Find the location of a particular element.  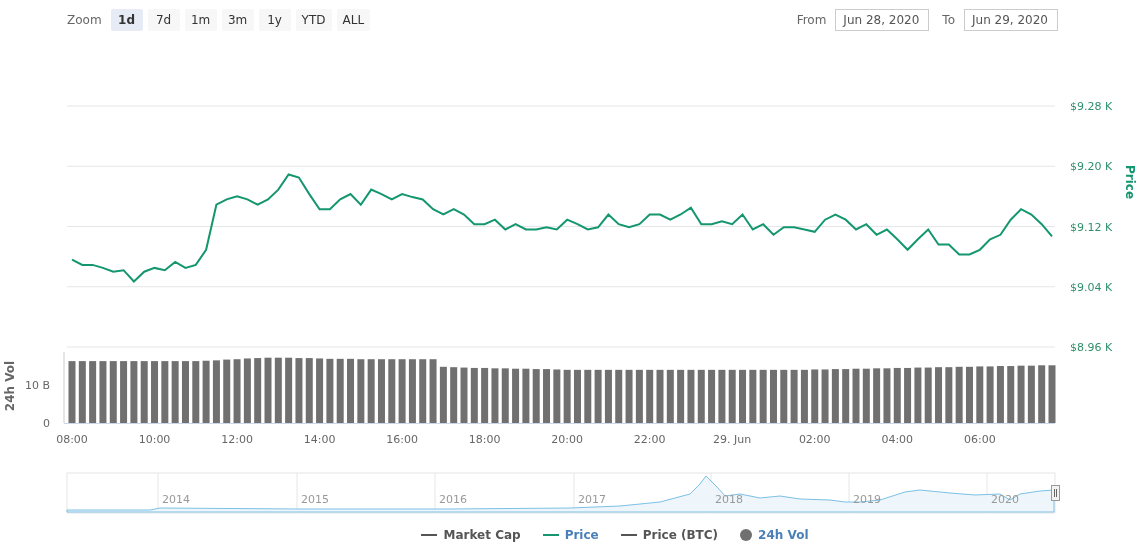

axis-label: 0 is located at coordinates (46, 423).